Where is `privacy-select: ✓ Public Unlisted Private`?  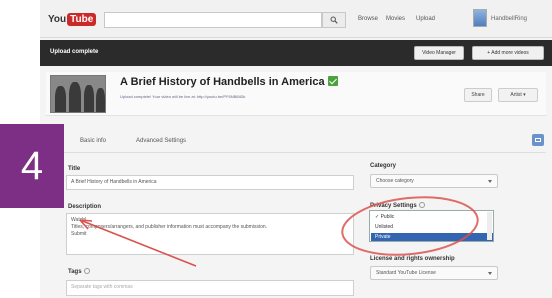
privacy-select: ✓ Public Unlisted Private is located at coordinates (431, 226).